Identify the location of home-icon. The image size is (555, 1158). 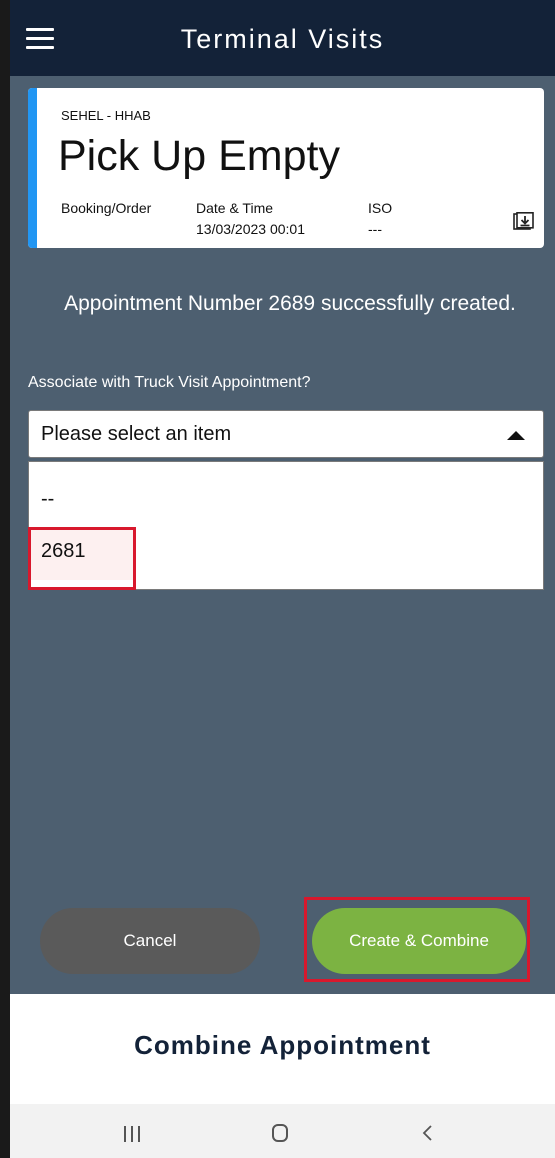
(280, 1133).